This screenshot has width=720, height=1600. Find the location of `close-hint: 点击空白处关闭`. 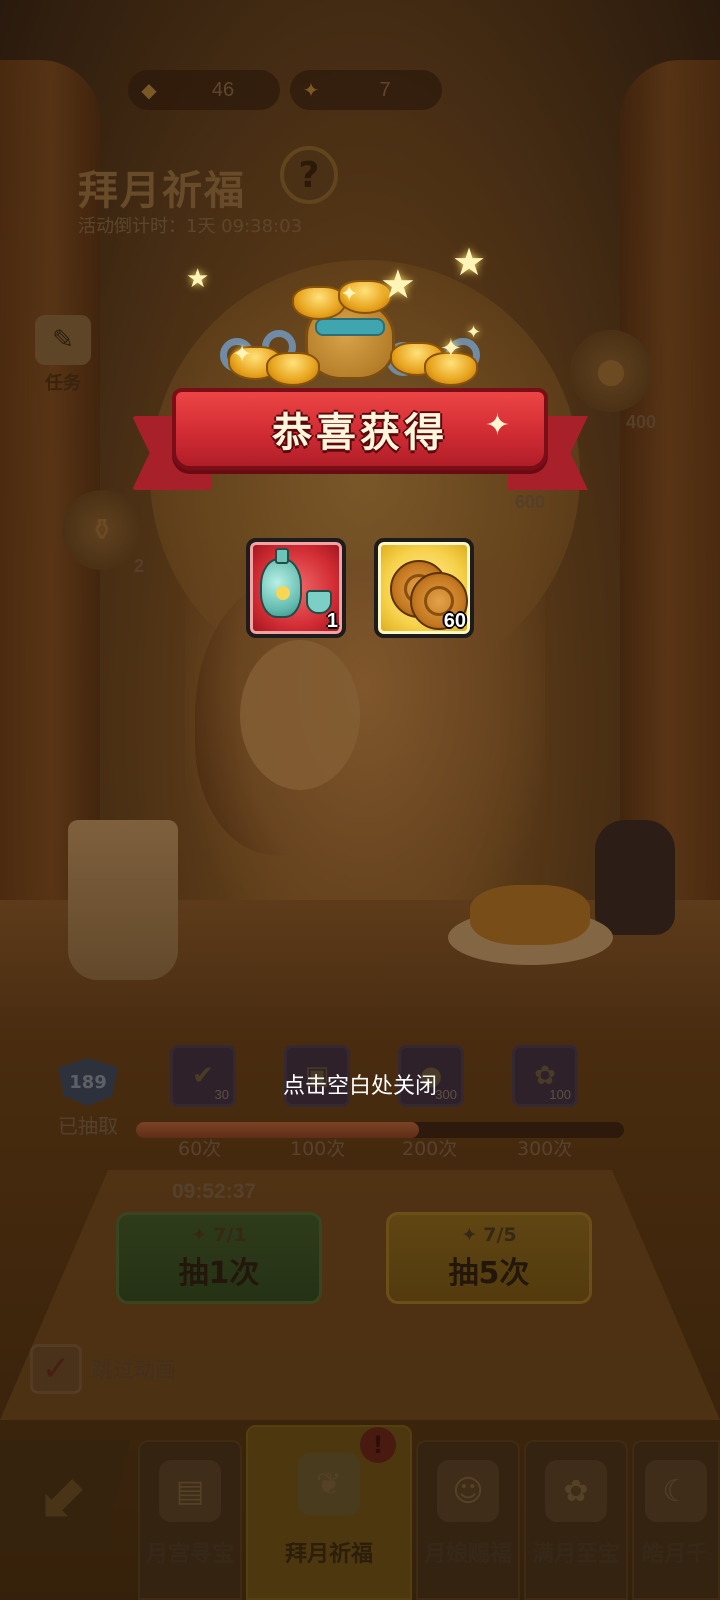

close-hint: 点击空白处关闭 is located at coordinates (359, 1086).